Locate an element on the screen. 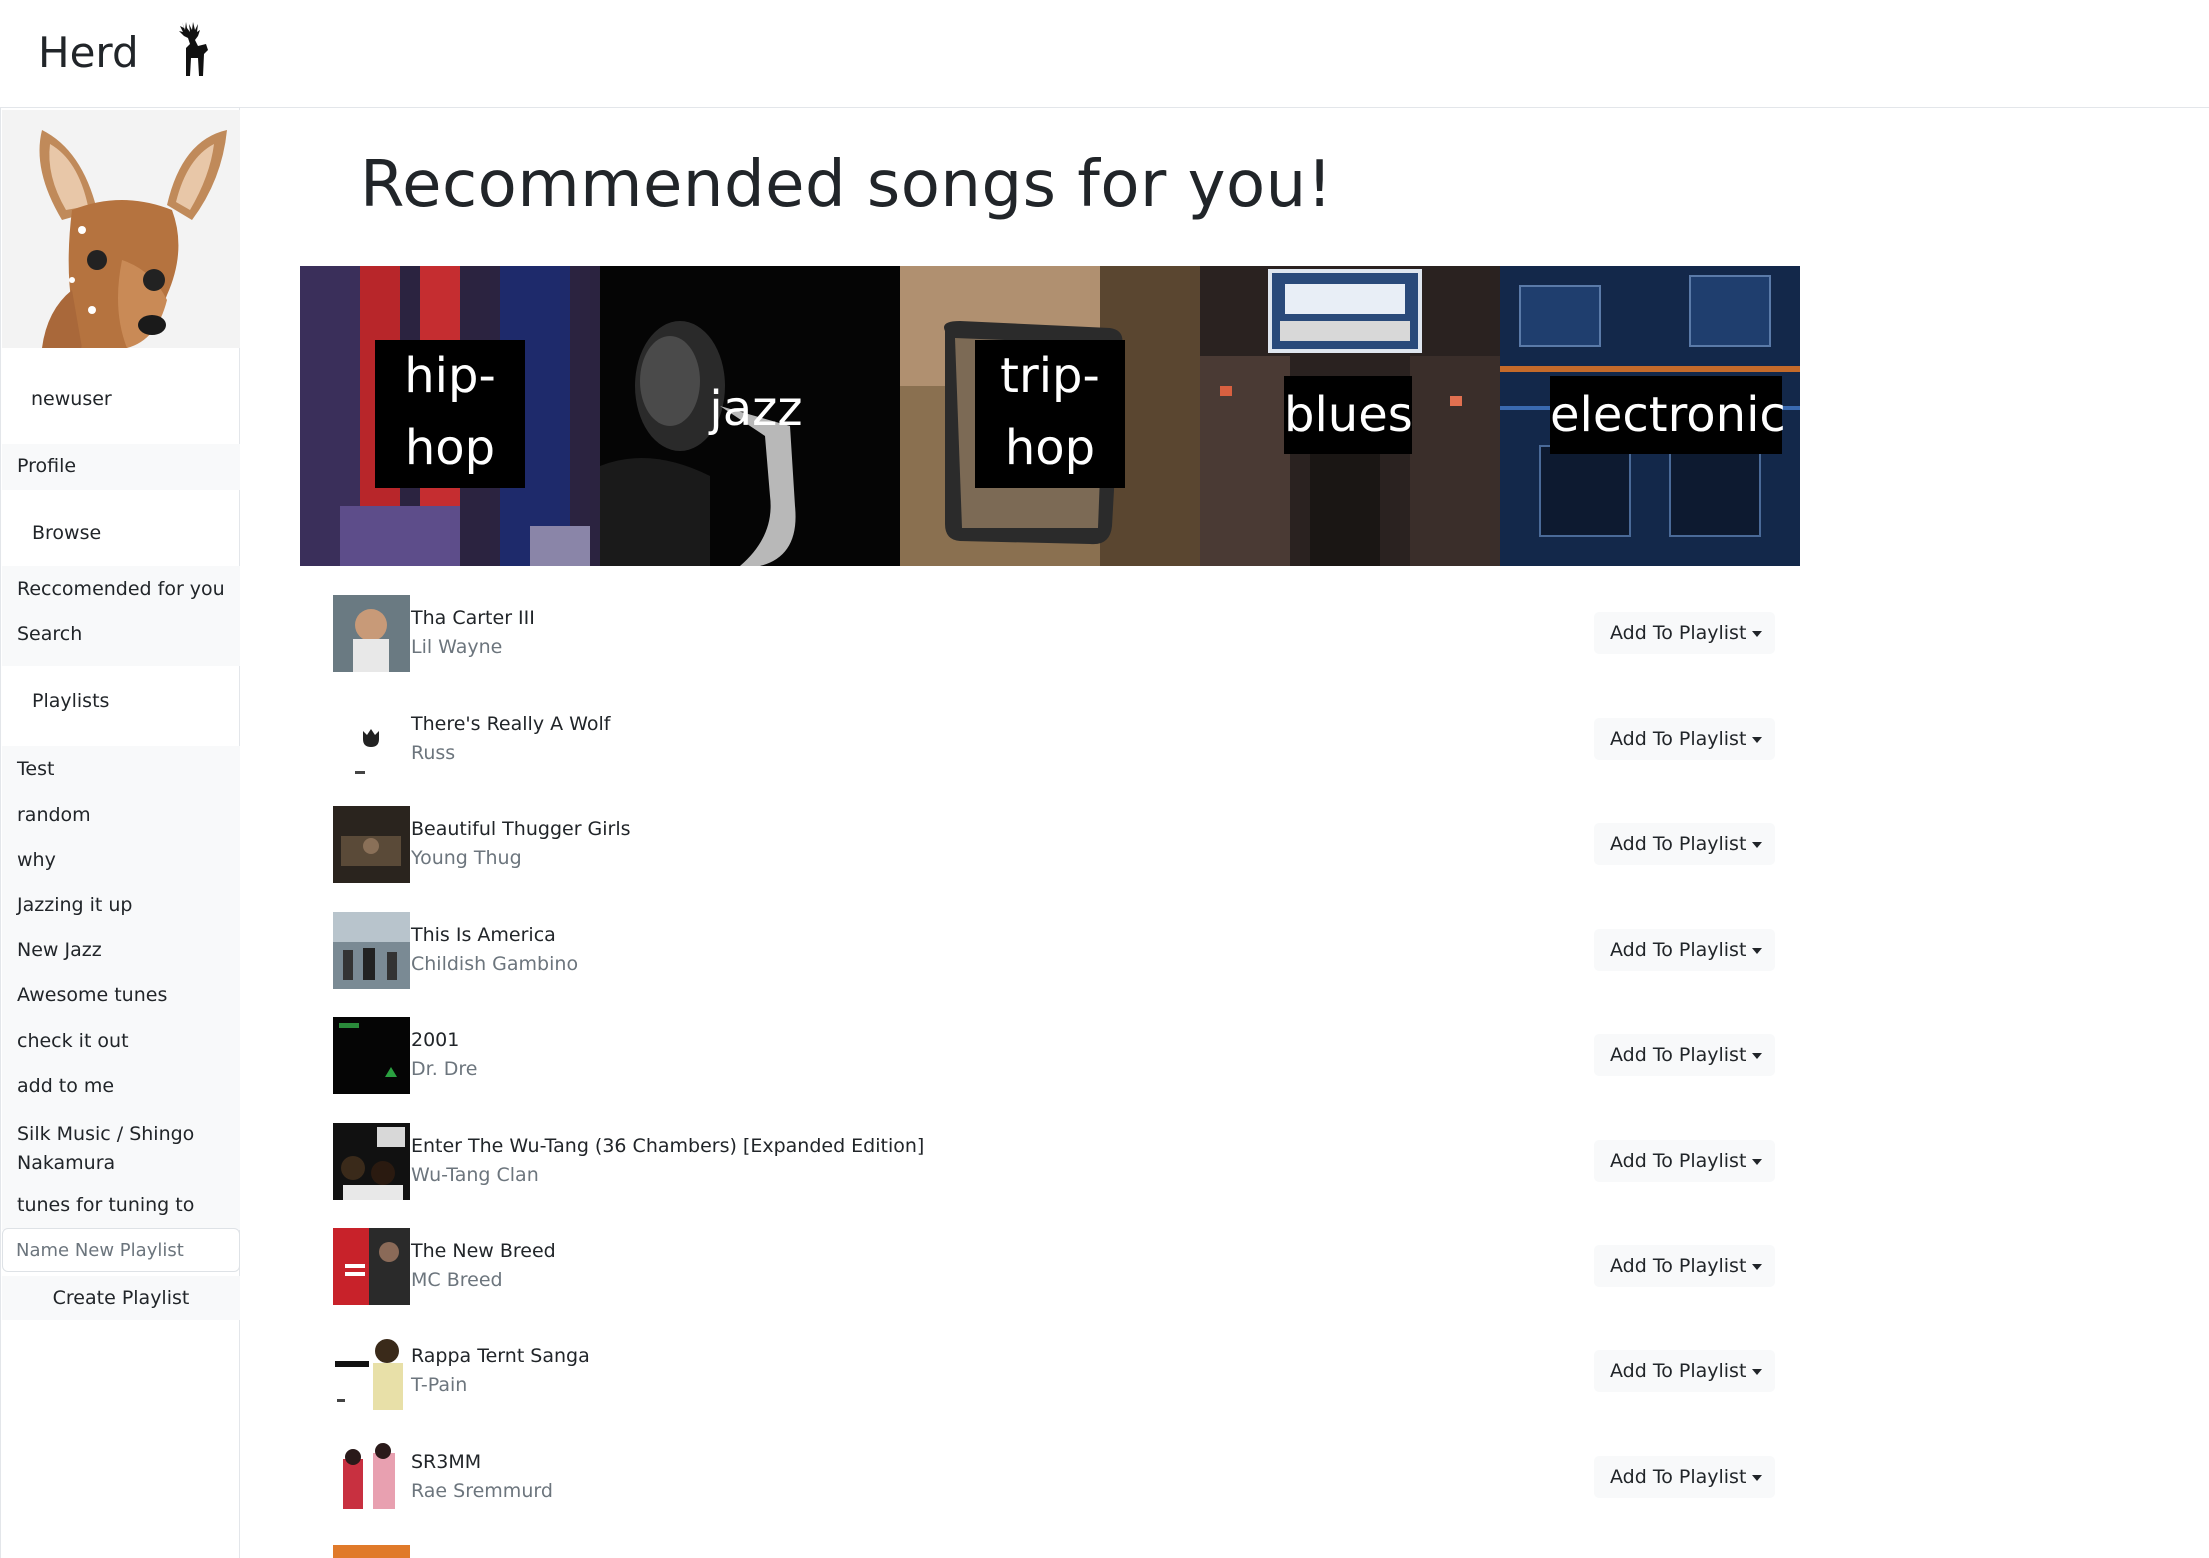  username-label: newuser is located at coordinates (71, 399).